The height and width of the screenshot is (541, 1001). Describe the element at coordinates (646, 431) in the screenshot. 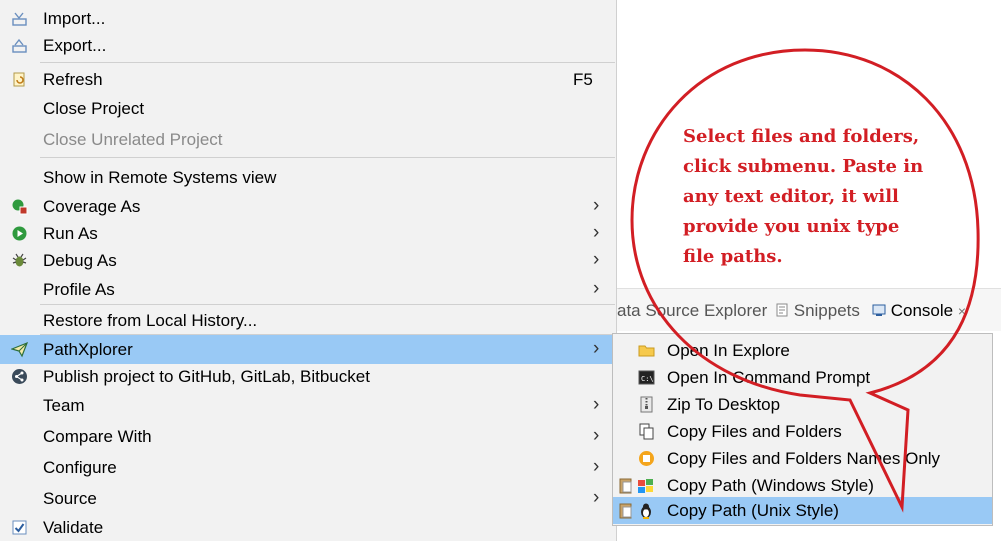

I see `copy-icon` at that location.